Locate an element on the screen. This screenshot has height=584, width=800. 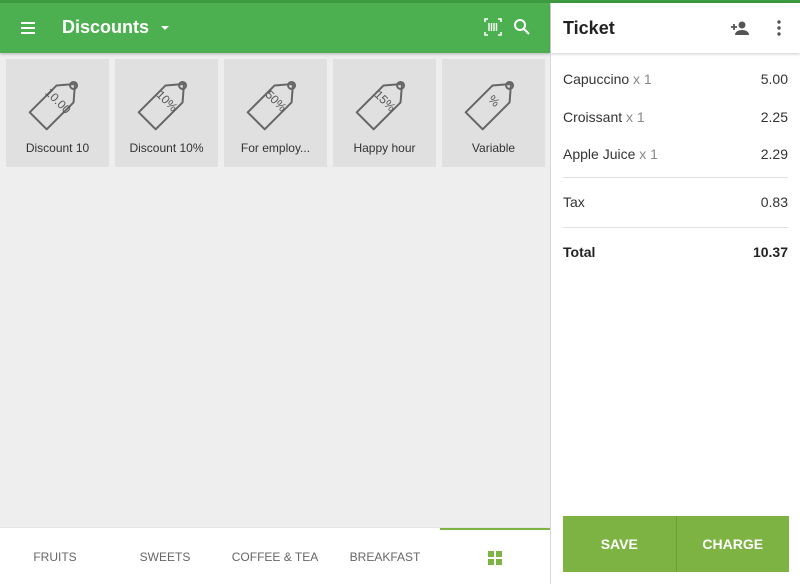
discount-tile: 10.00 Discount 10 is located at coordinates (57, 113).